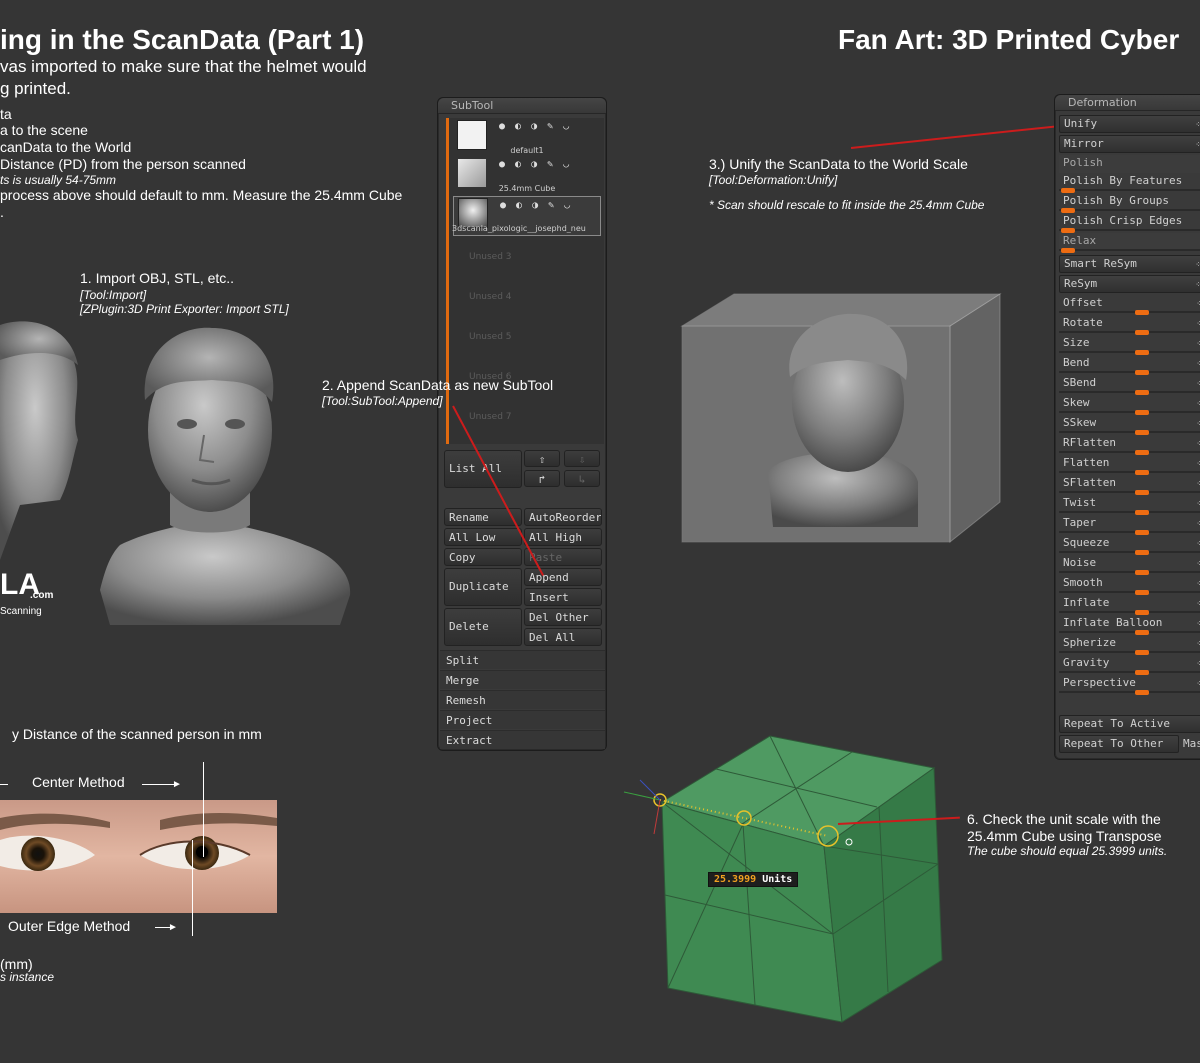  Describe the element at coordinates (563, 637) in the screenshot. I see `del-all-button: Del All` at that location.